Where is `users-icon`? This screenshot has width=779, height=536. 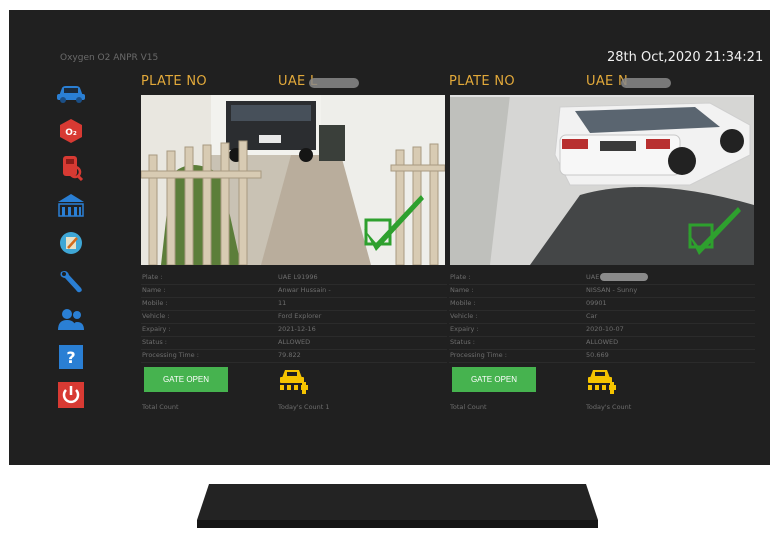
users-icon is located at coordinates (71, 319).